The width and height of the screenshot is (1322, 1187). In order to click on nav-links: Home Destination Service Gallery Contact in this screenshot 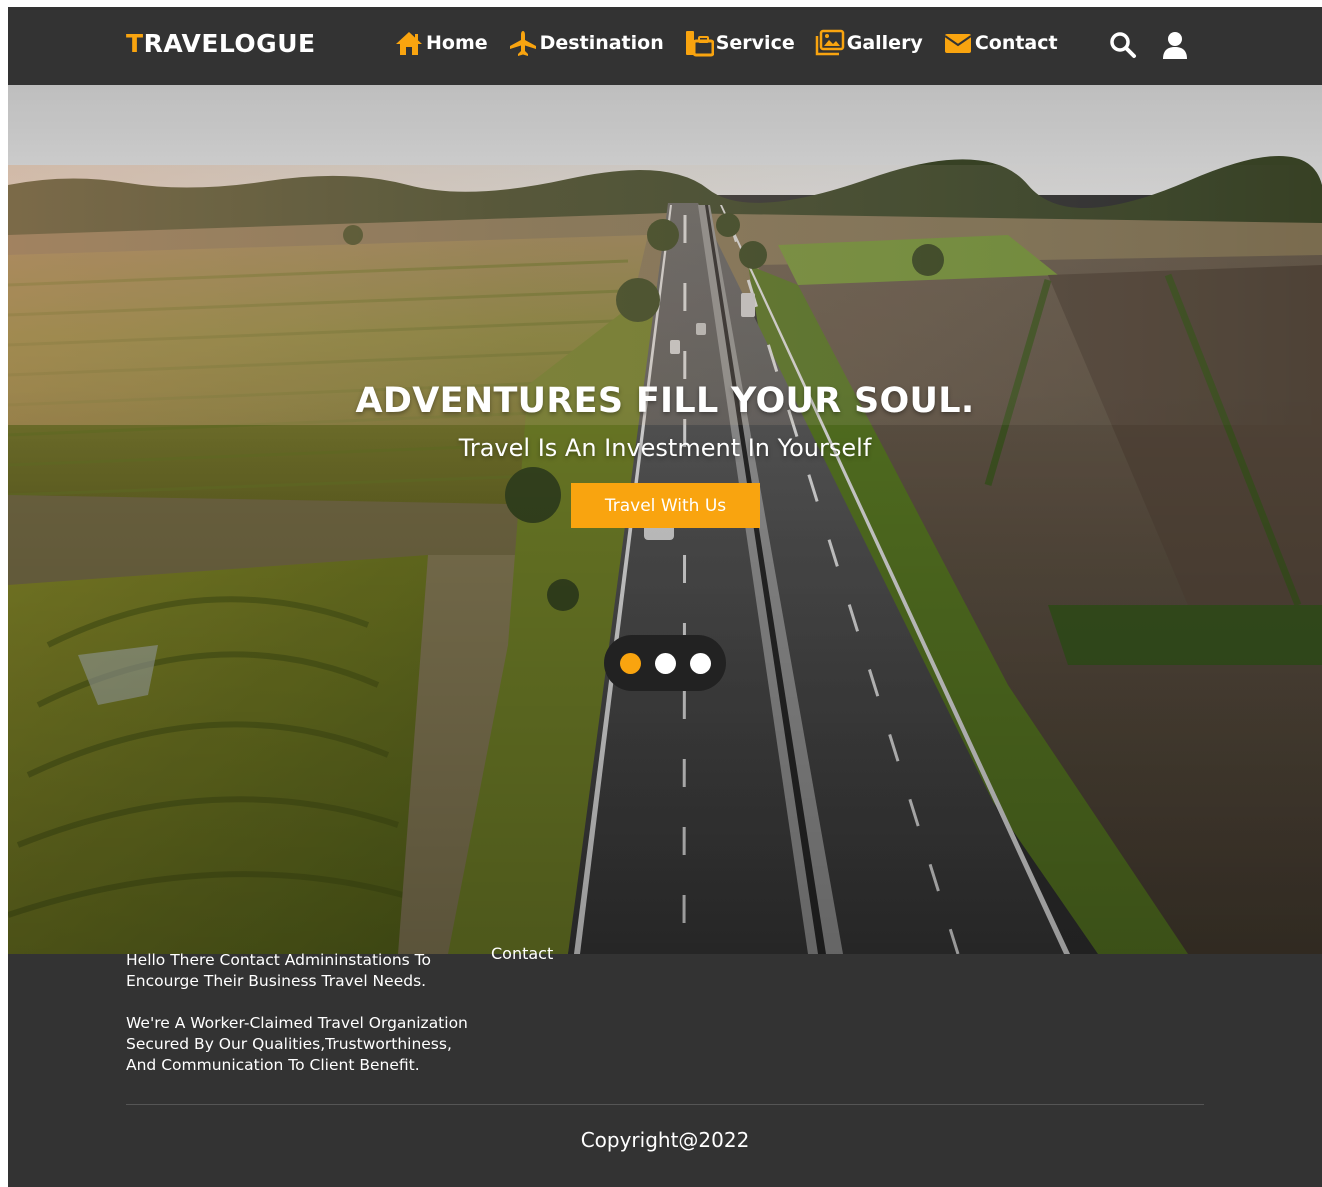, I will do `click(726, 43)`.